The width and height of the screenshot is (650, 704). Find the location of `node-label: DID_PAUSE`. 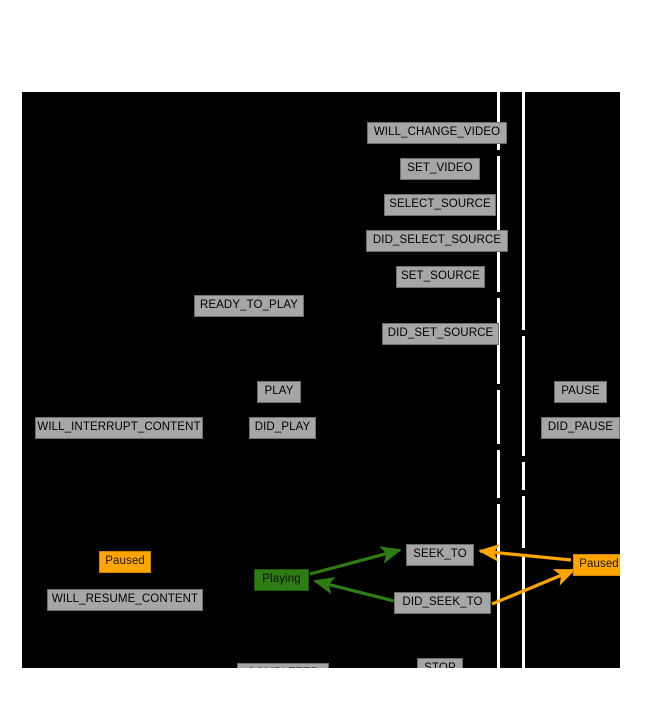

node-label: DID_PAUSE is located at coordinates (580, 427).